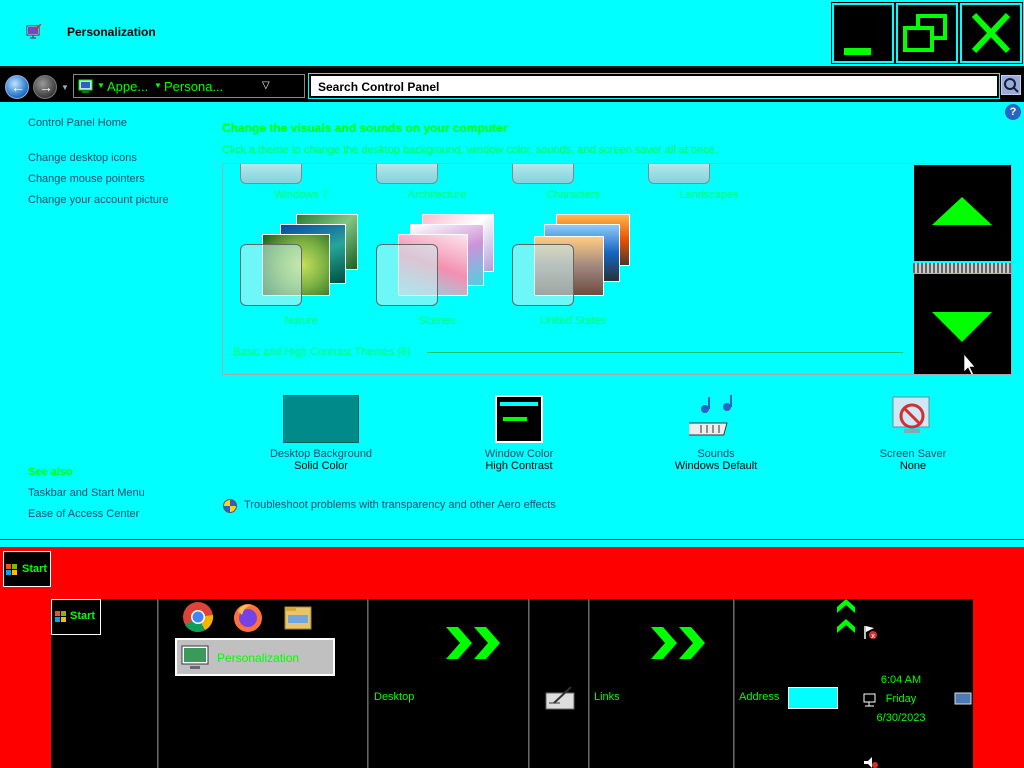 This screenshot has height=768, width=1024. What do you see at coordinates (709, 195) in the screenshot?
I see `theme-label: Landscapes` at bounding box center [709, 195].